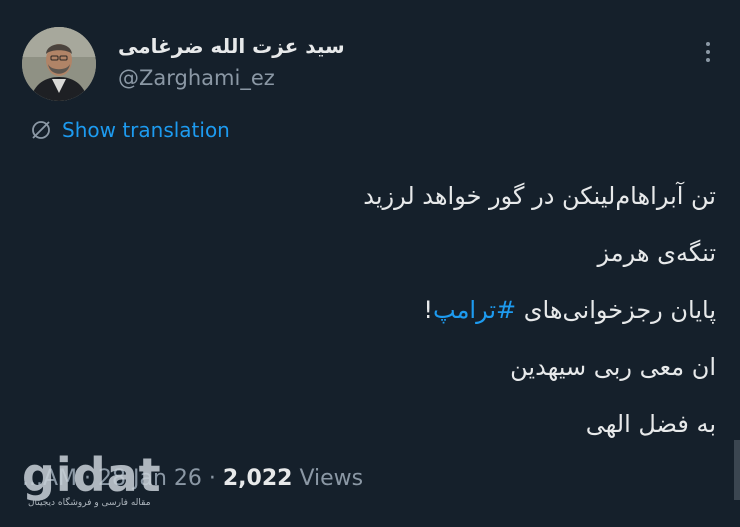 The height and width of the screenshot is (527, 740). What do you see at coordinates (196, 78) in the screenshot?
I see `author-handle: @Zarghami_ez` at bounding box center [196, 78].